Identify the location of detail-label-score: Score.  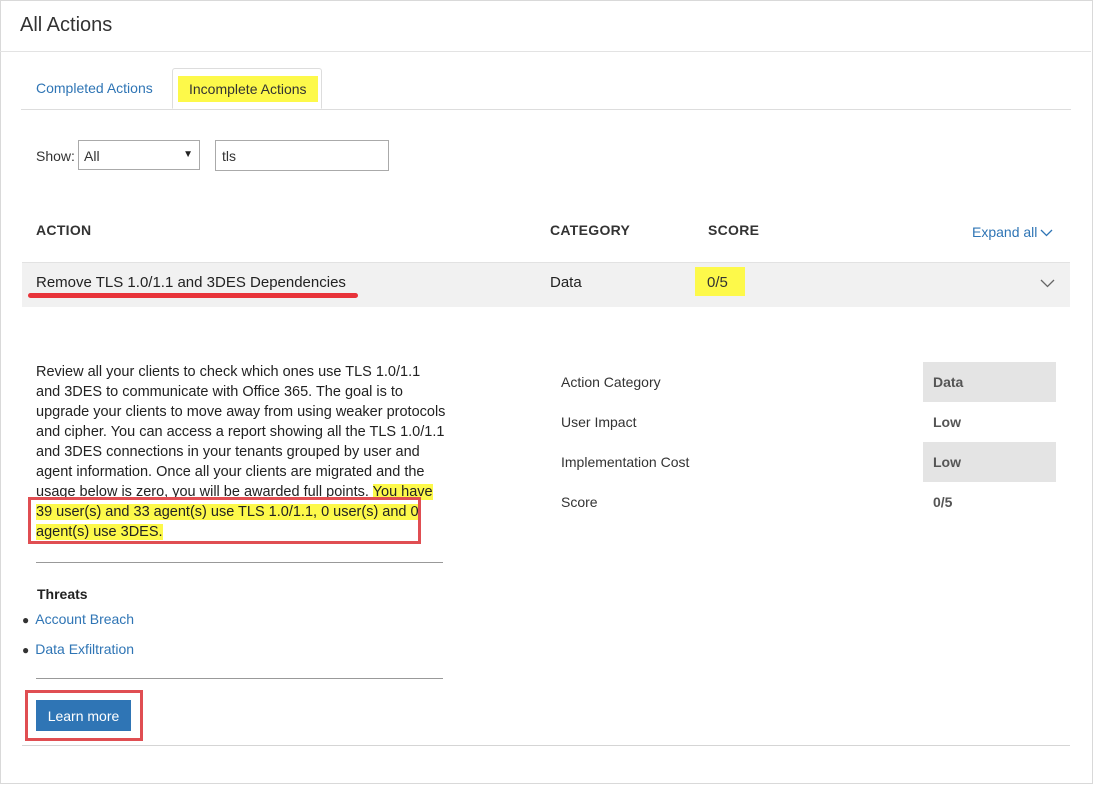
(579, 502).